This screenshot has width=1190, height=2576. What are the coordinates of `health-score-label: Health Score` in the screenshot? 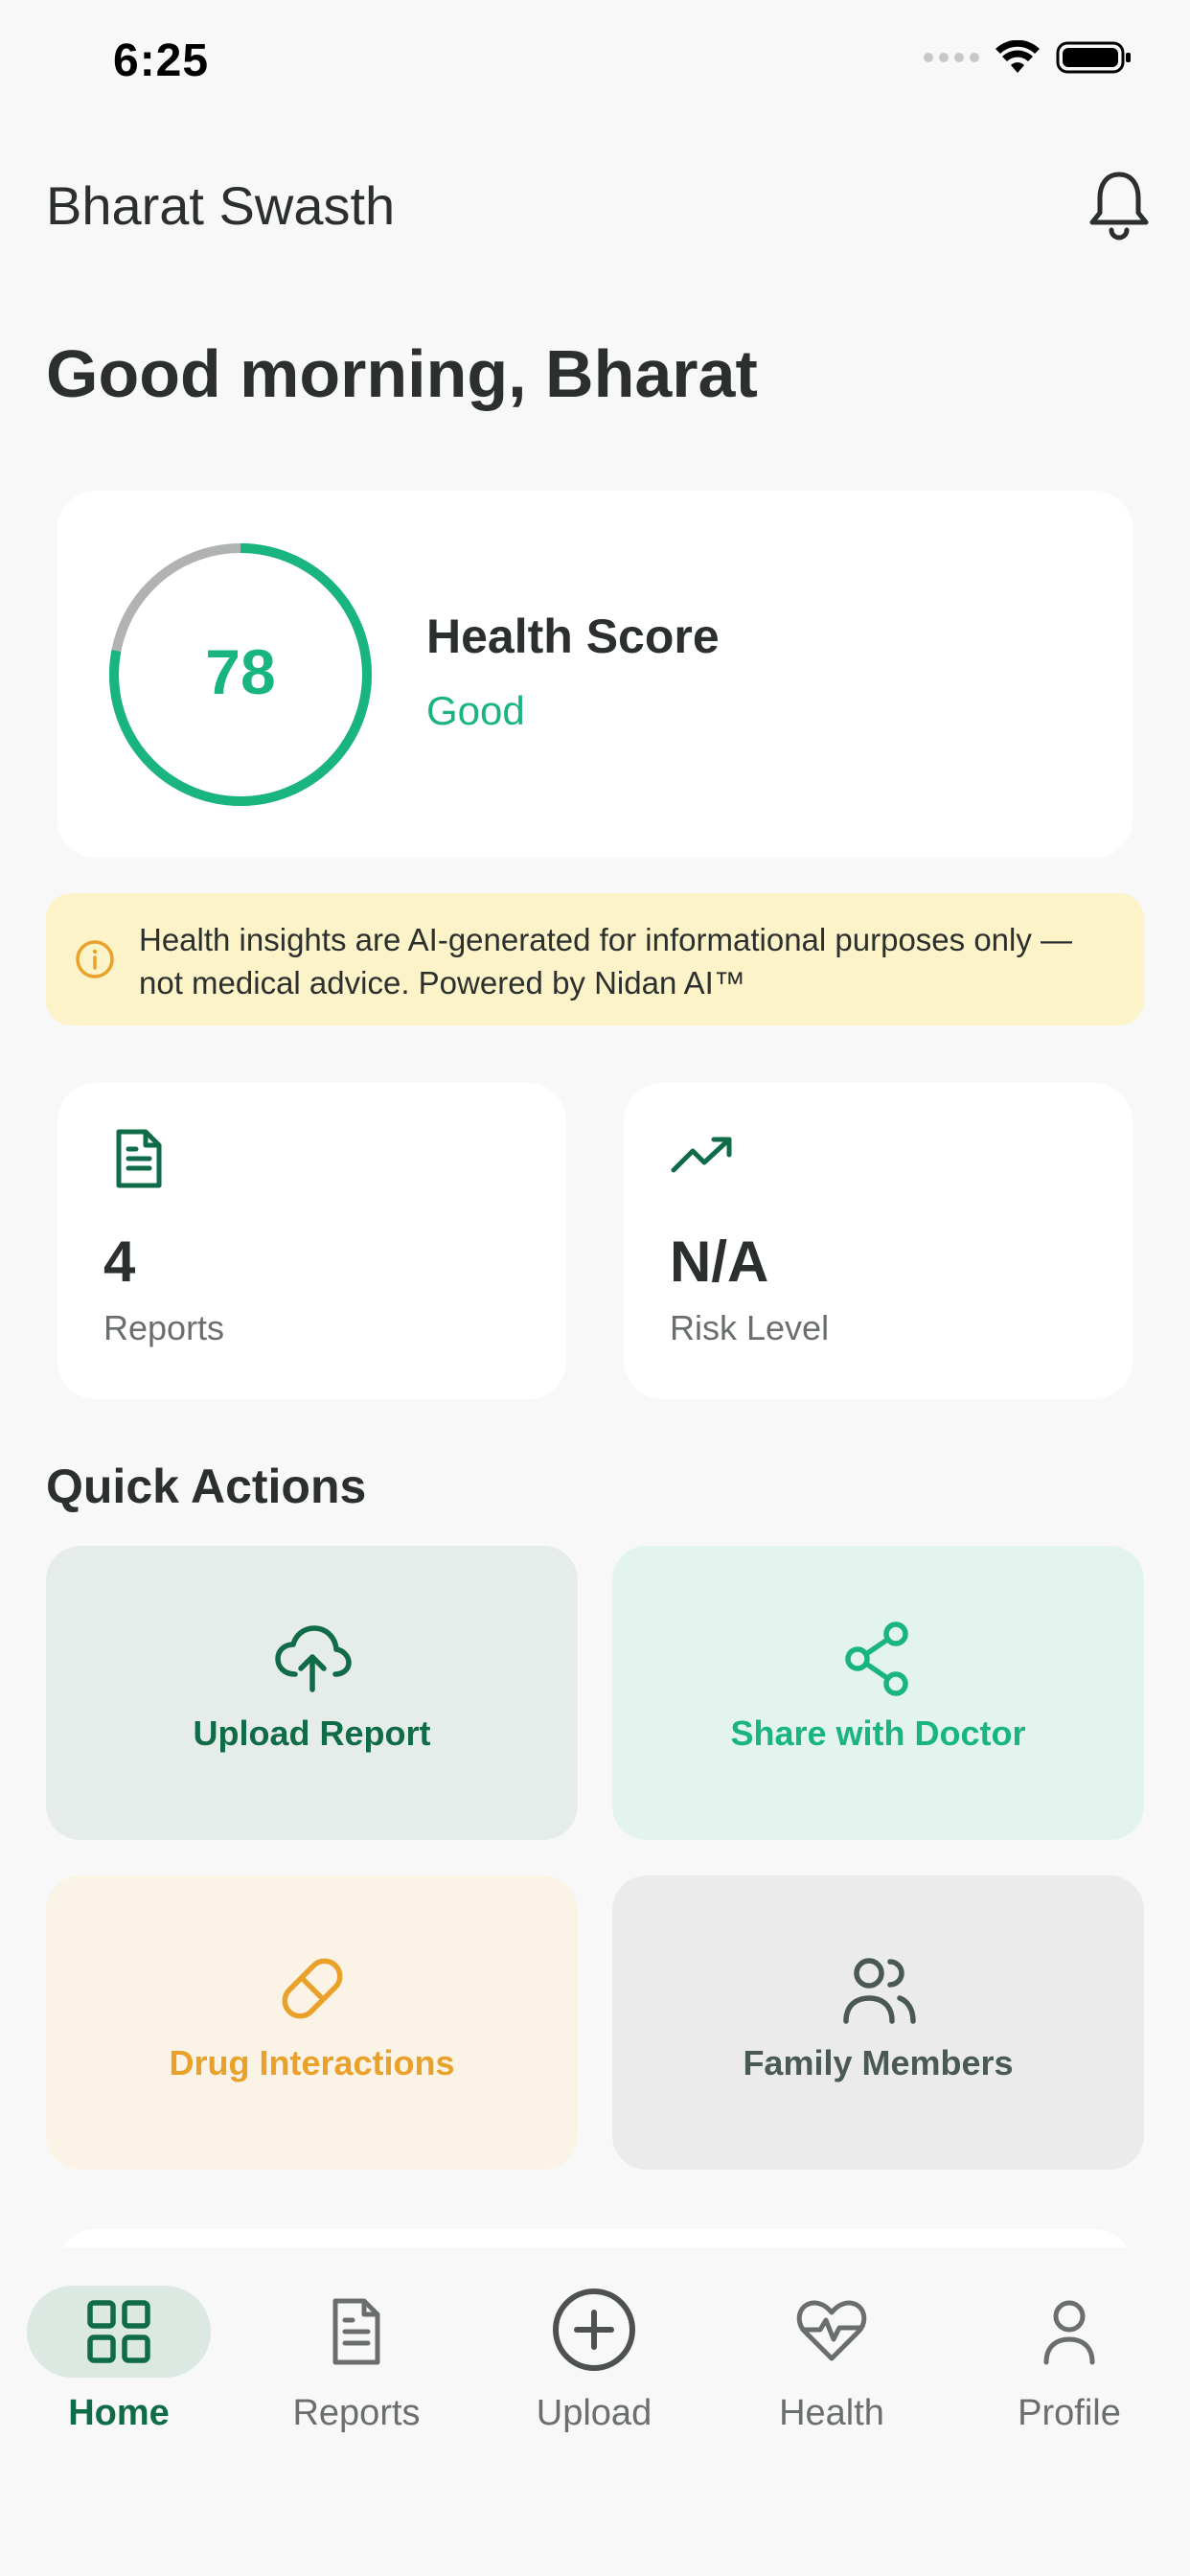 It's located at (573, 636).